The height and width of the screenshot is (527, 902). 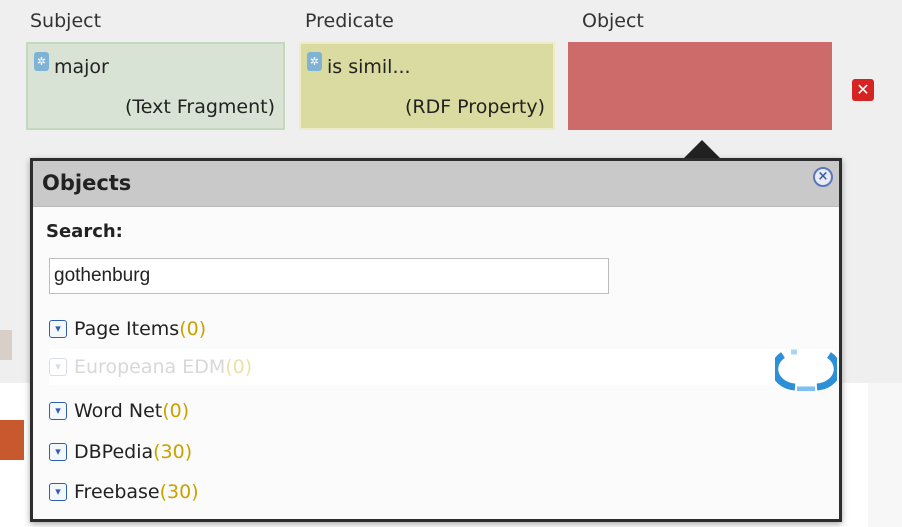 What do you see at coordinates (700, 86) in the screenshot?
I see `object-box` at bounding box center [700, 86].